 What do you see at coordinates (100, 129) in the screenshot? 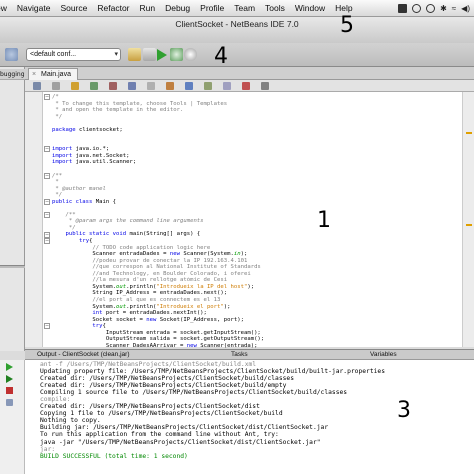
I see `code-token: clientsocket;` at bounding box center [100, 129].